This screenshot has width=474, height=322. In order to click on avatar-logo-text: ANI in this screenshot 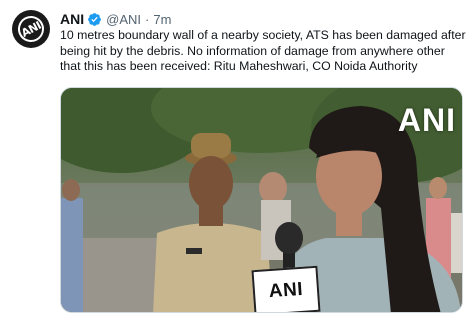, I will do `click(31, 29)`.